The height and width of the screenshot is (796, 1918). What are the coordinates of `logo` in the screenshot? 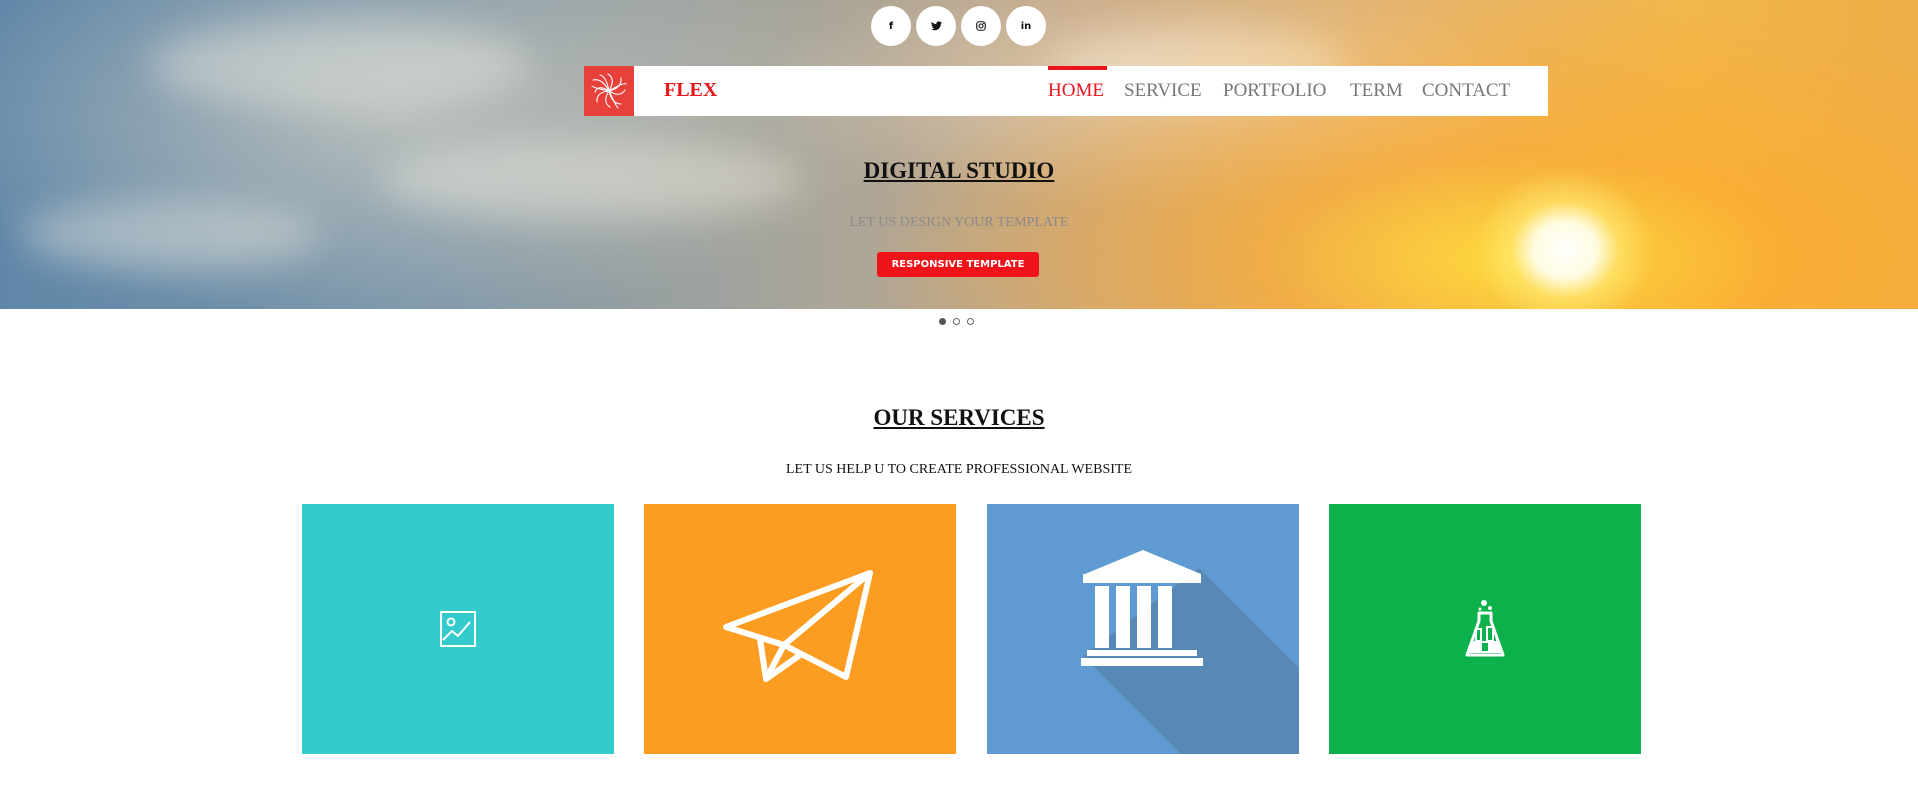 It's located at (609, 91).